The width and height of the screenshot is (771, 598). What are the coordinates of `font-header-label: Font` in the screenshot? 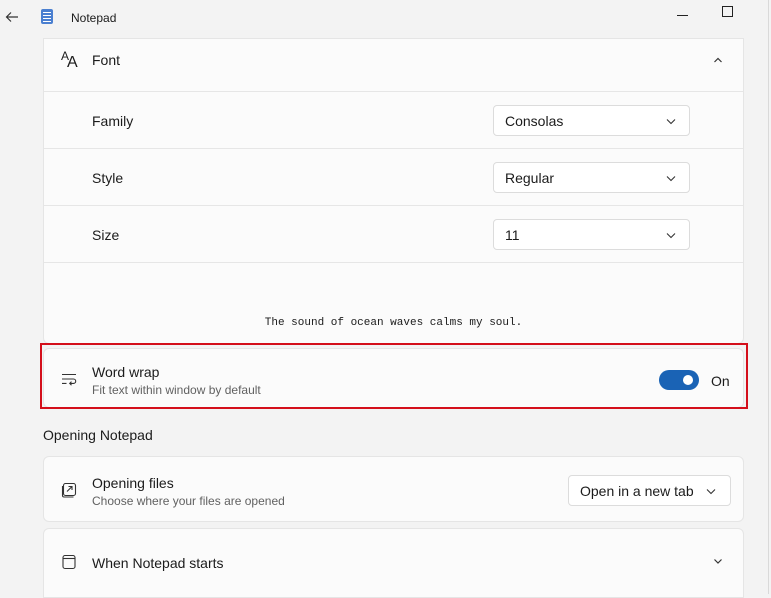 It's located at (106, 60).